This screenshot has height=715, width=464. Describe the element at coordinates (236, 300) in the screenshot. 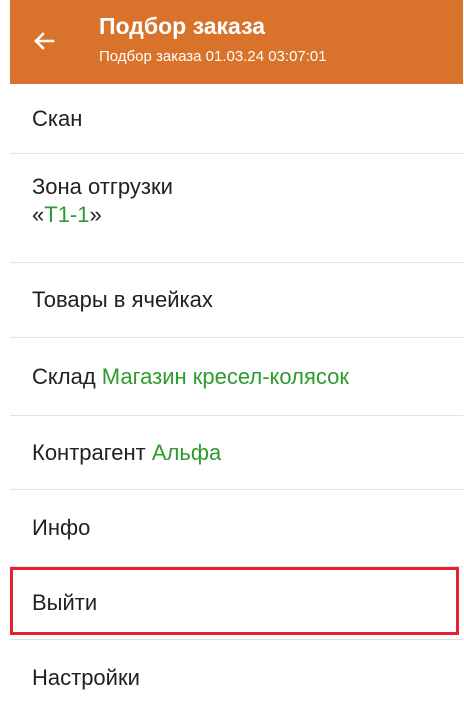

I see `menu-item-goods-in-cells: Товары в ячейках` at that location.